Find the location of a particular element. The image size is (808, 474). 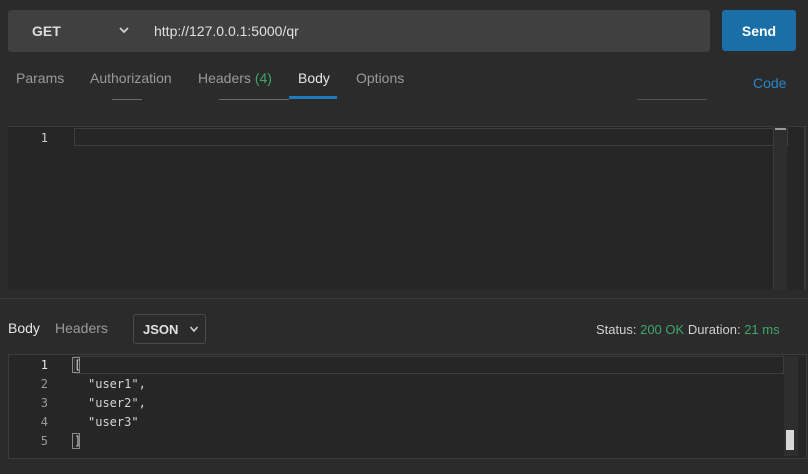

duration-value: 21 ms is located at coordinates (762, 329).